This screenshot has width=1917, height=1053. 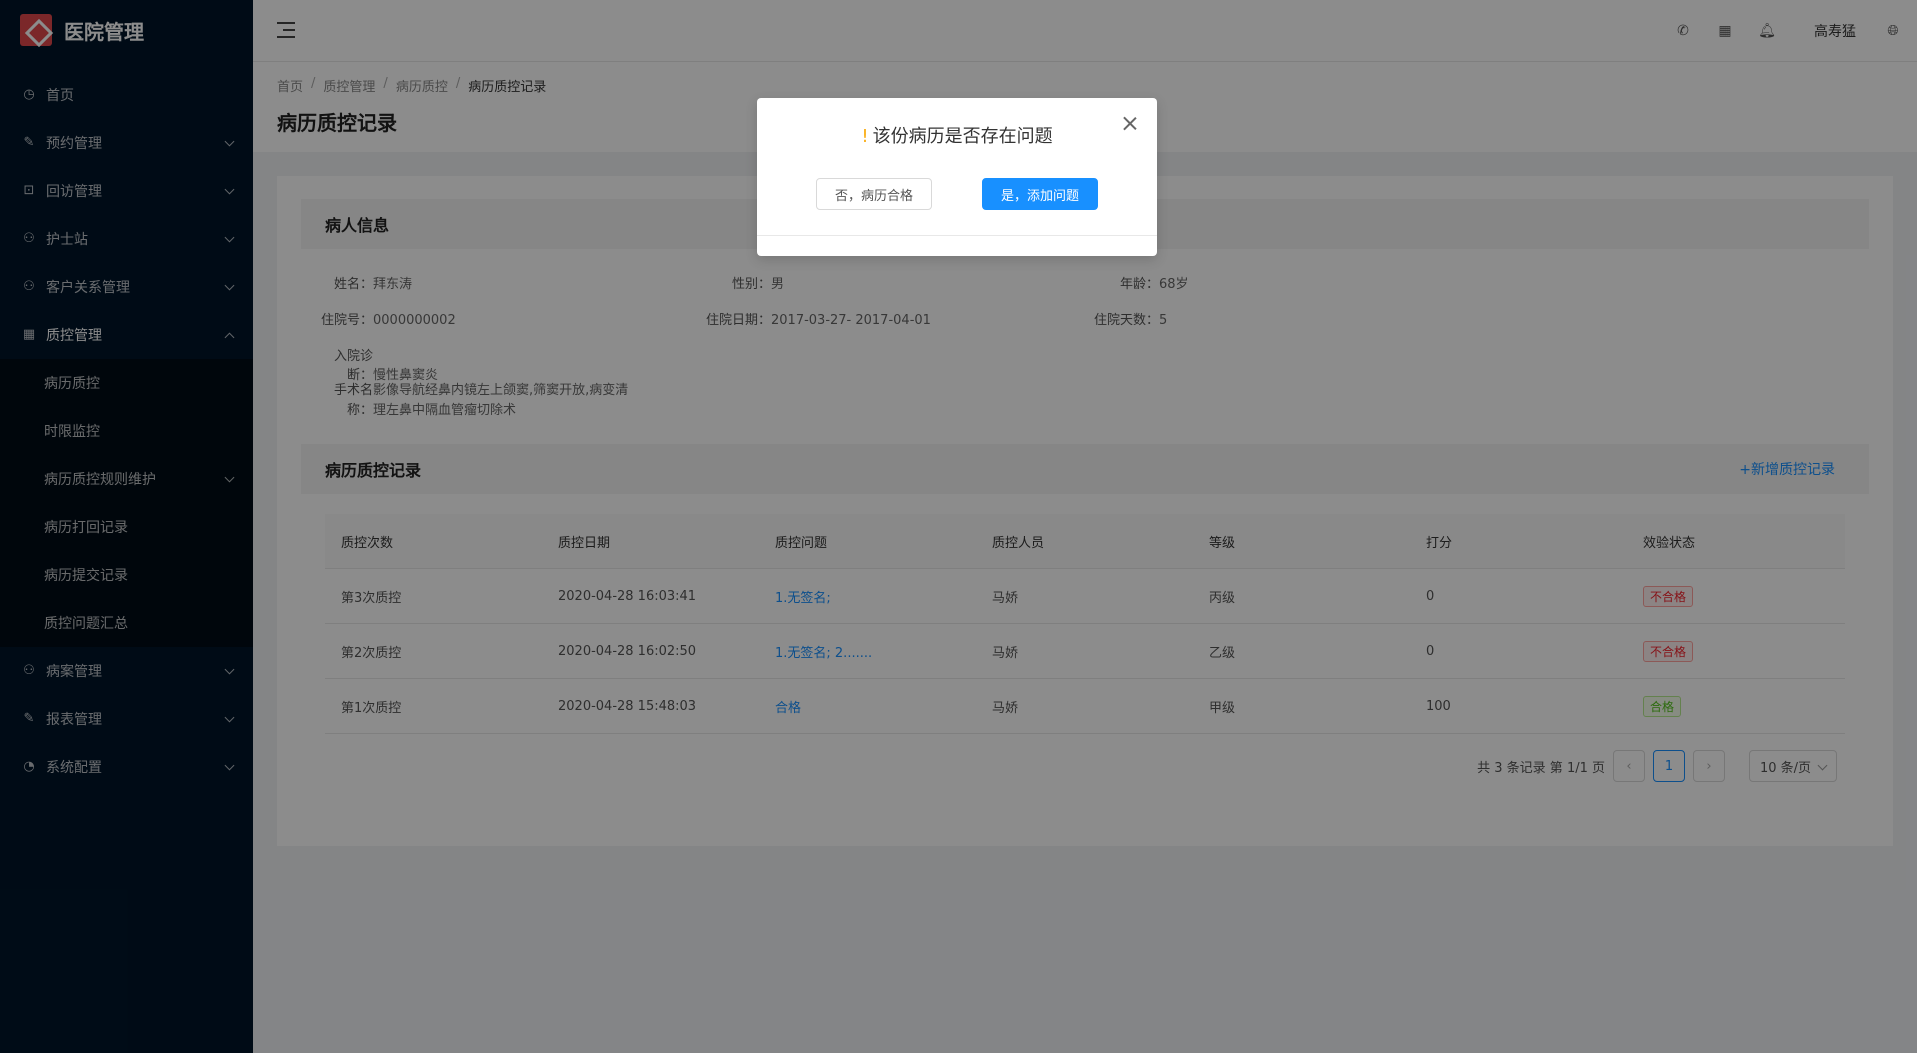 I want to click on no-qualified-button: 否，病历合格, so click(x=874, y=194).